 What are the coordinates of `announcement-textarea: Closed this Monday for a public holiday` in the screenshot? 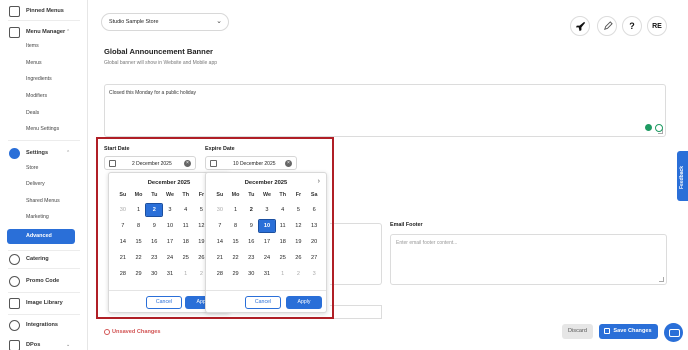 It's located at (385, 110).